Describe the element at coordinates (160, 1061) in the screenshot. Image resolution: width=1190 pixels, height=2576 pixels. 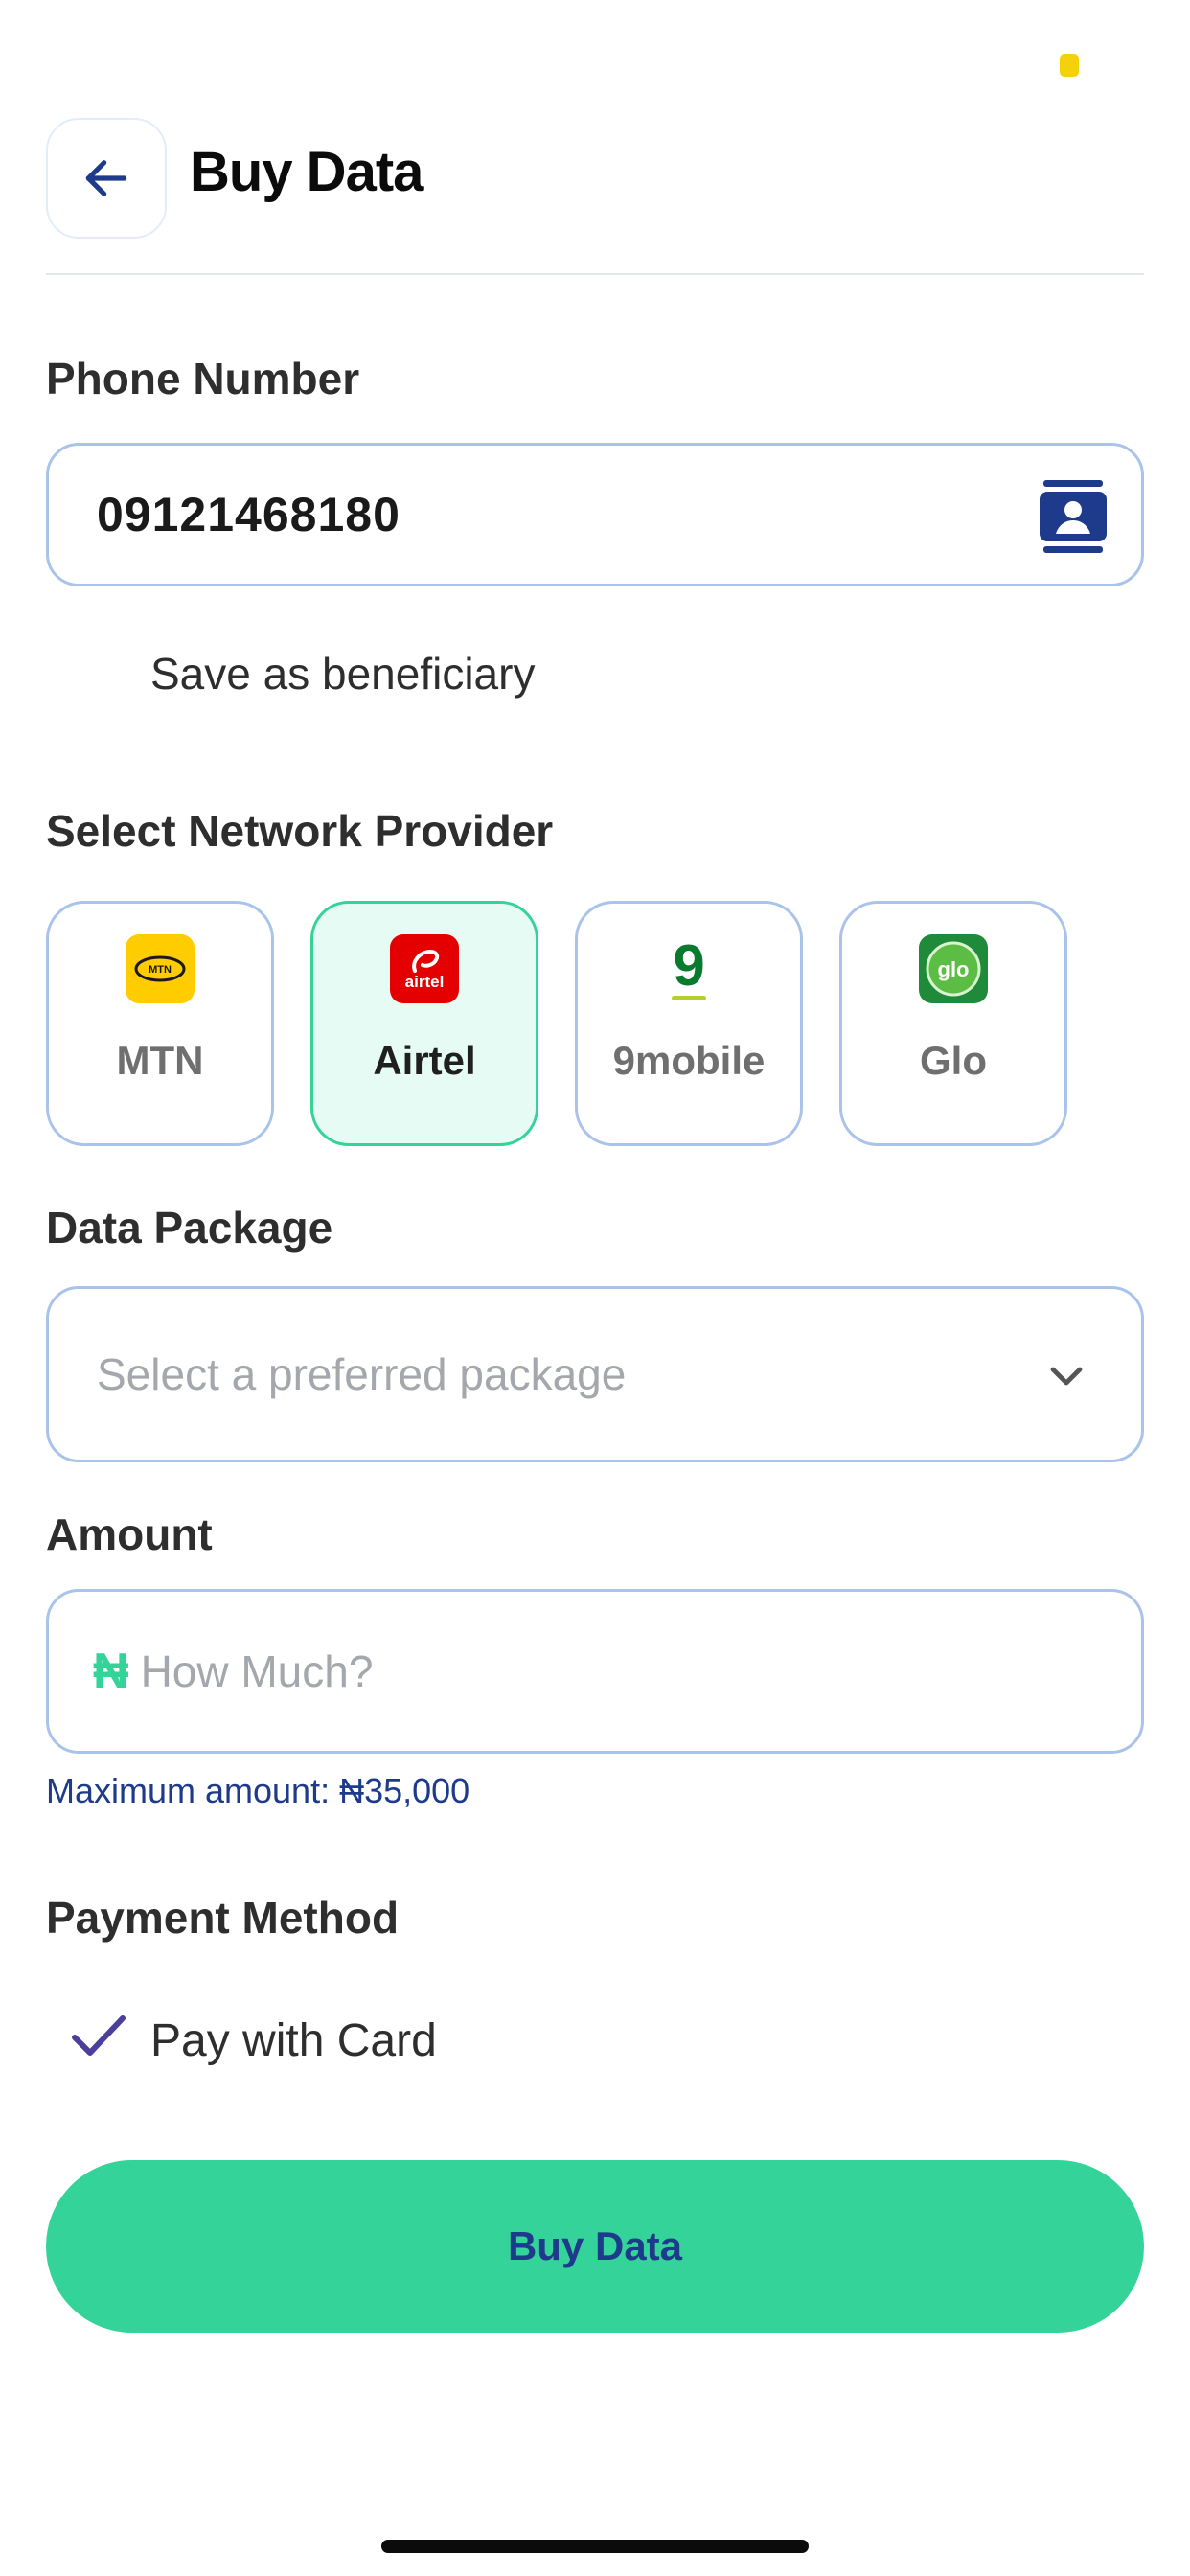
I see `provider-name: MTN` at that location.